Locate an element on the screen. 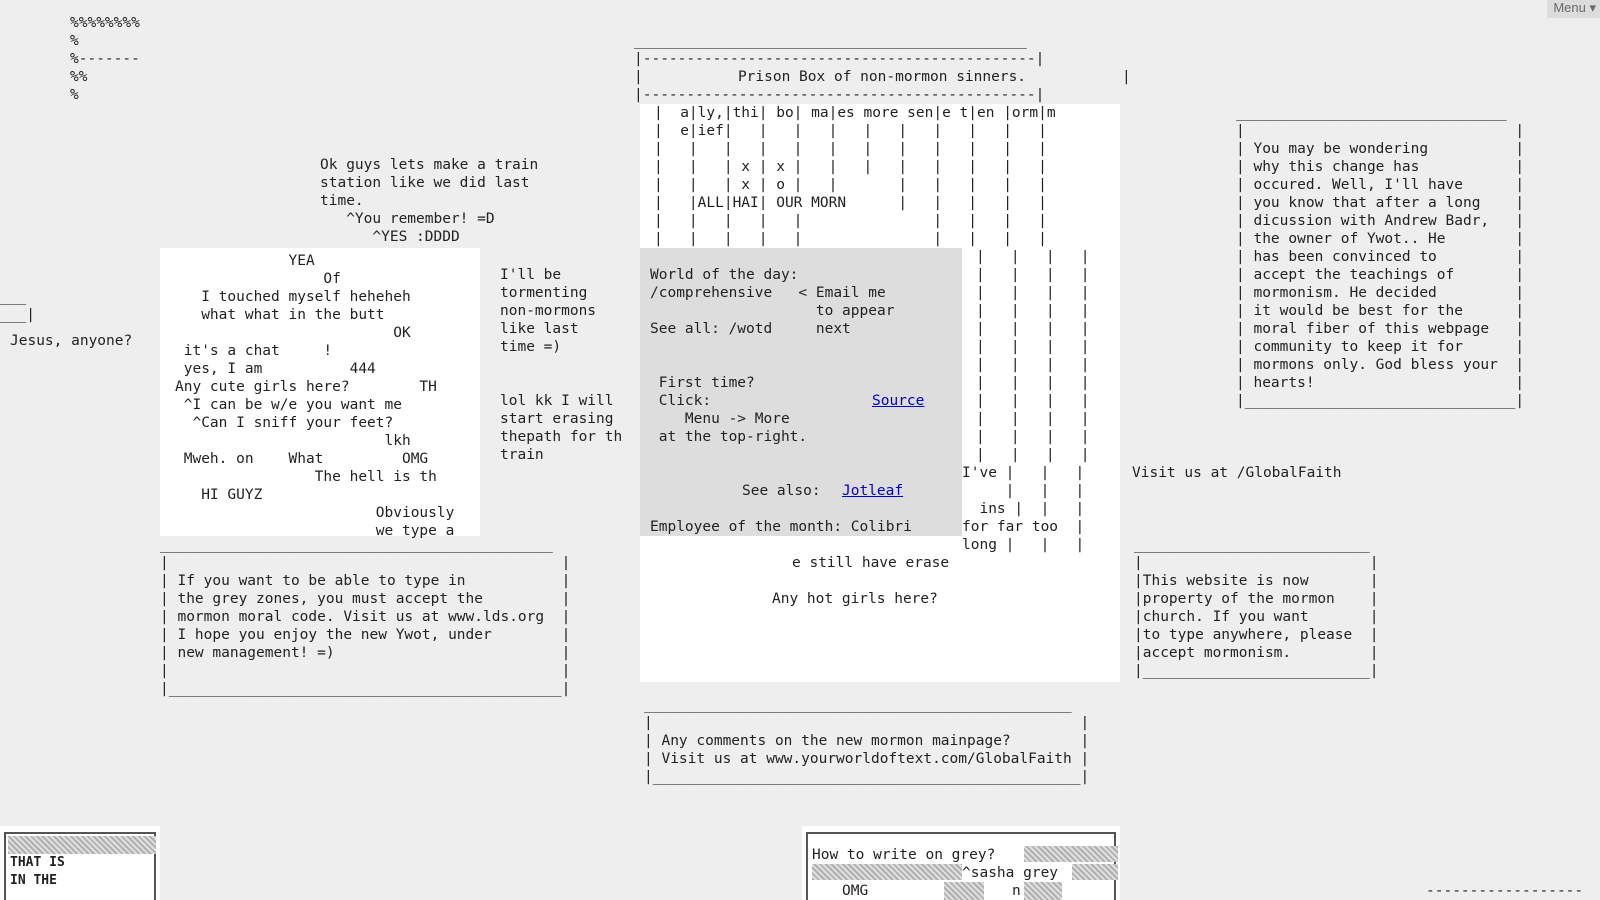 The height and width of the screenshot is (900, 1600). top-right-text: at the top-right. is located at coordinates (729, 437).